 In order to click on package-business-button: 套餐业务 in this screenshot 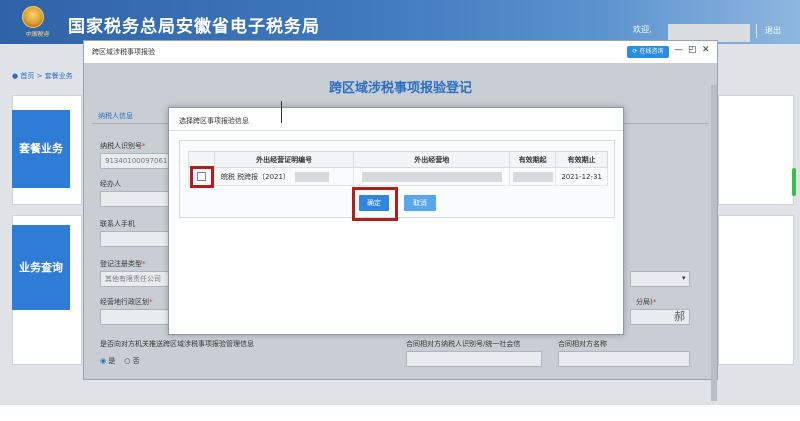, I will do `click(41, 149)`.